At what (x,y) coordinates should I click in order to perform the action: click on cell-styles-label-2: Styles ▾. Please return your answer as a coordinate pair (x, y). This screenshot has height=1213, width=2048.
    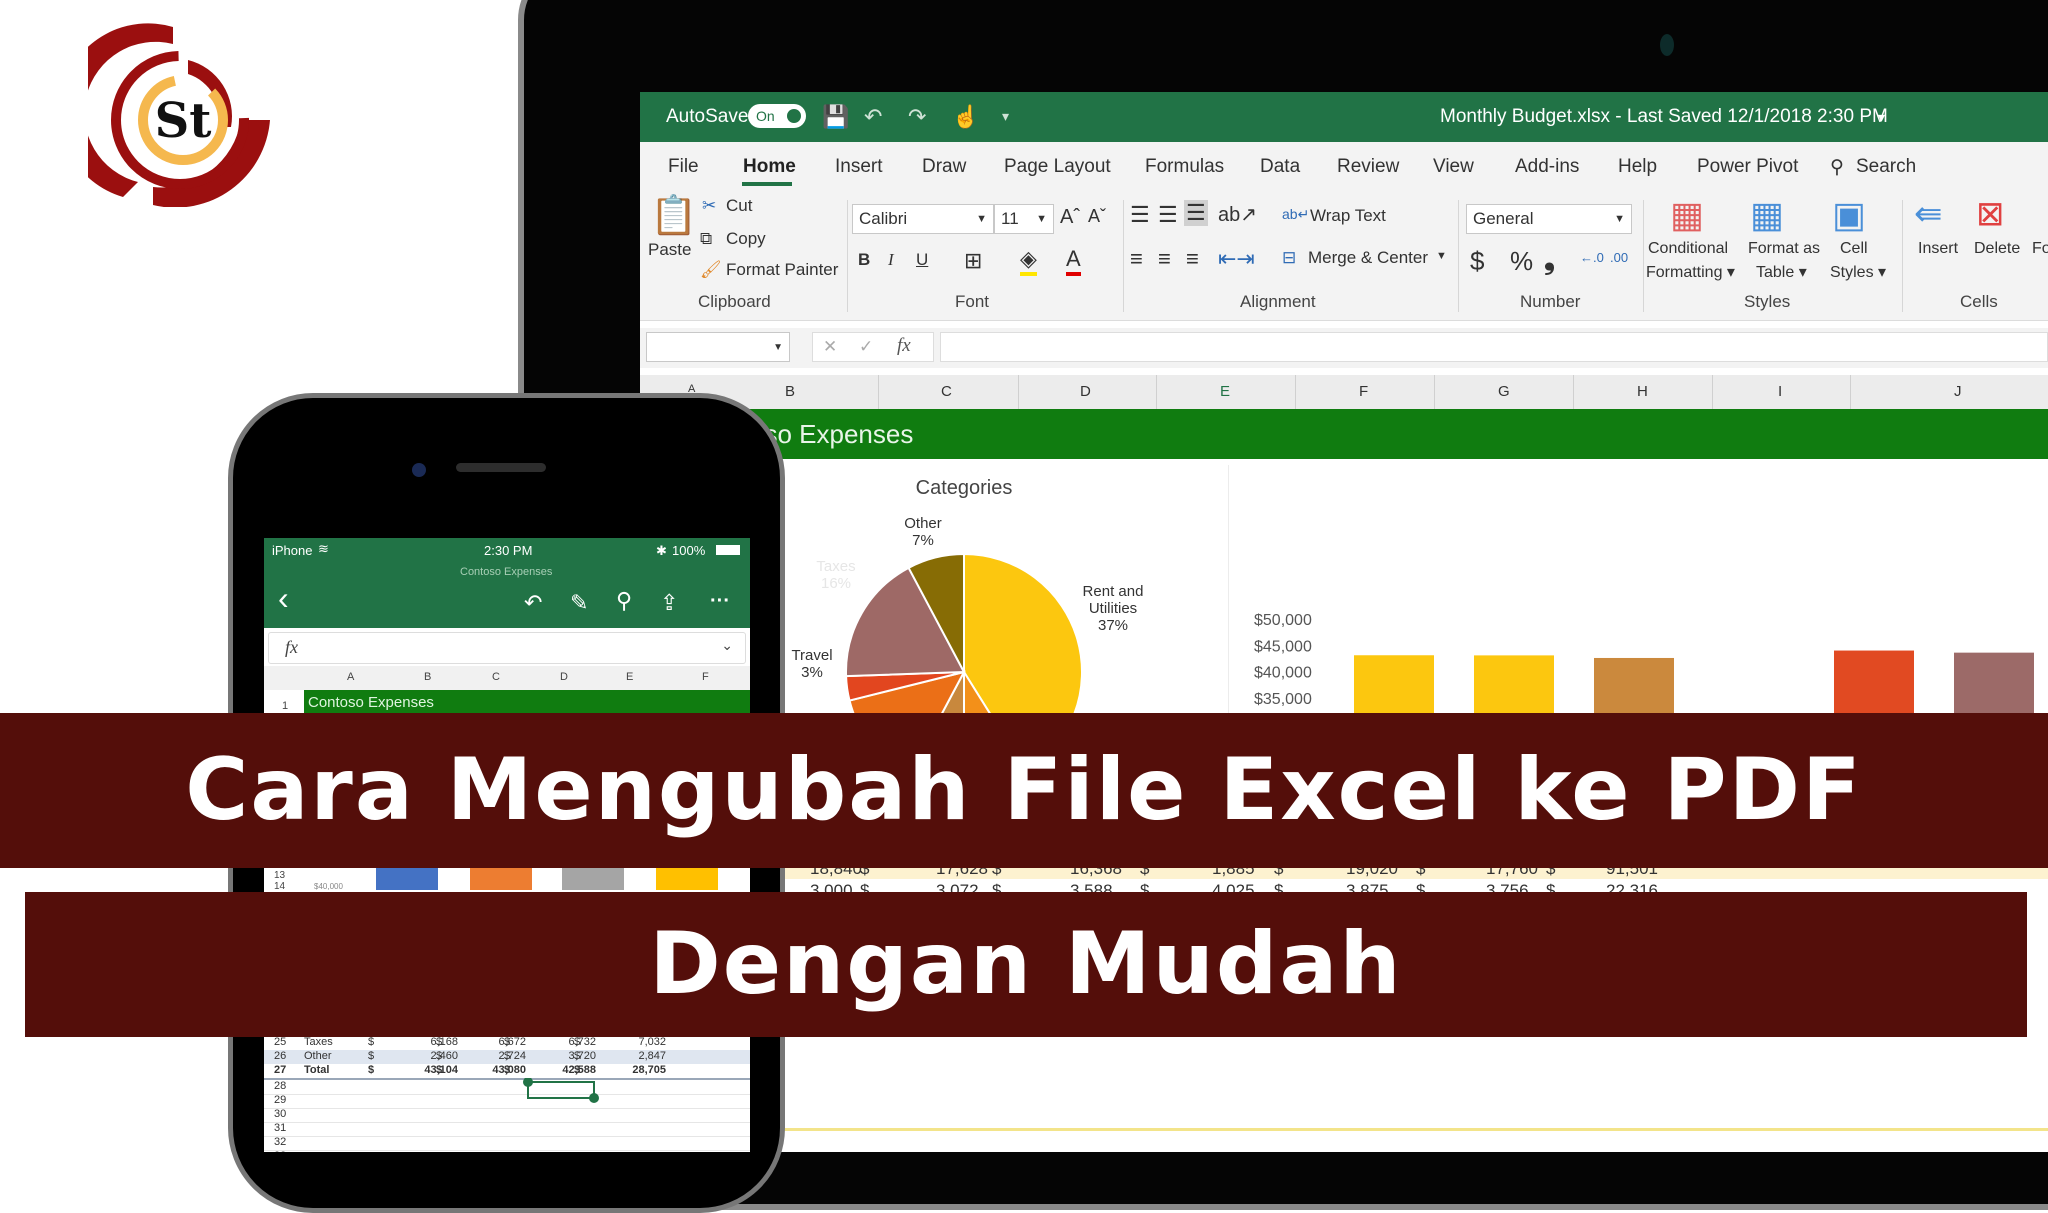
    Looking at the image, I should click on (1858, 272).